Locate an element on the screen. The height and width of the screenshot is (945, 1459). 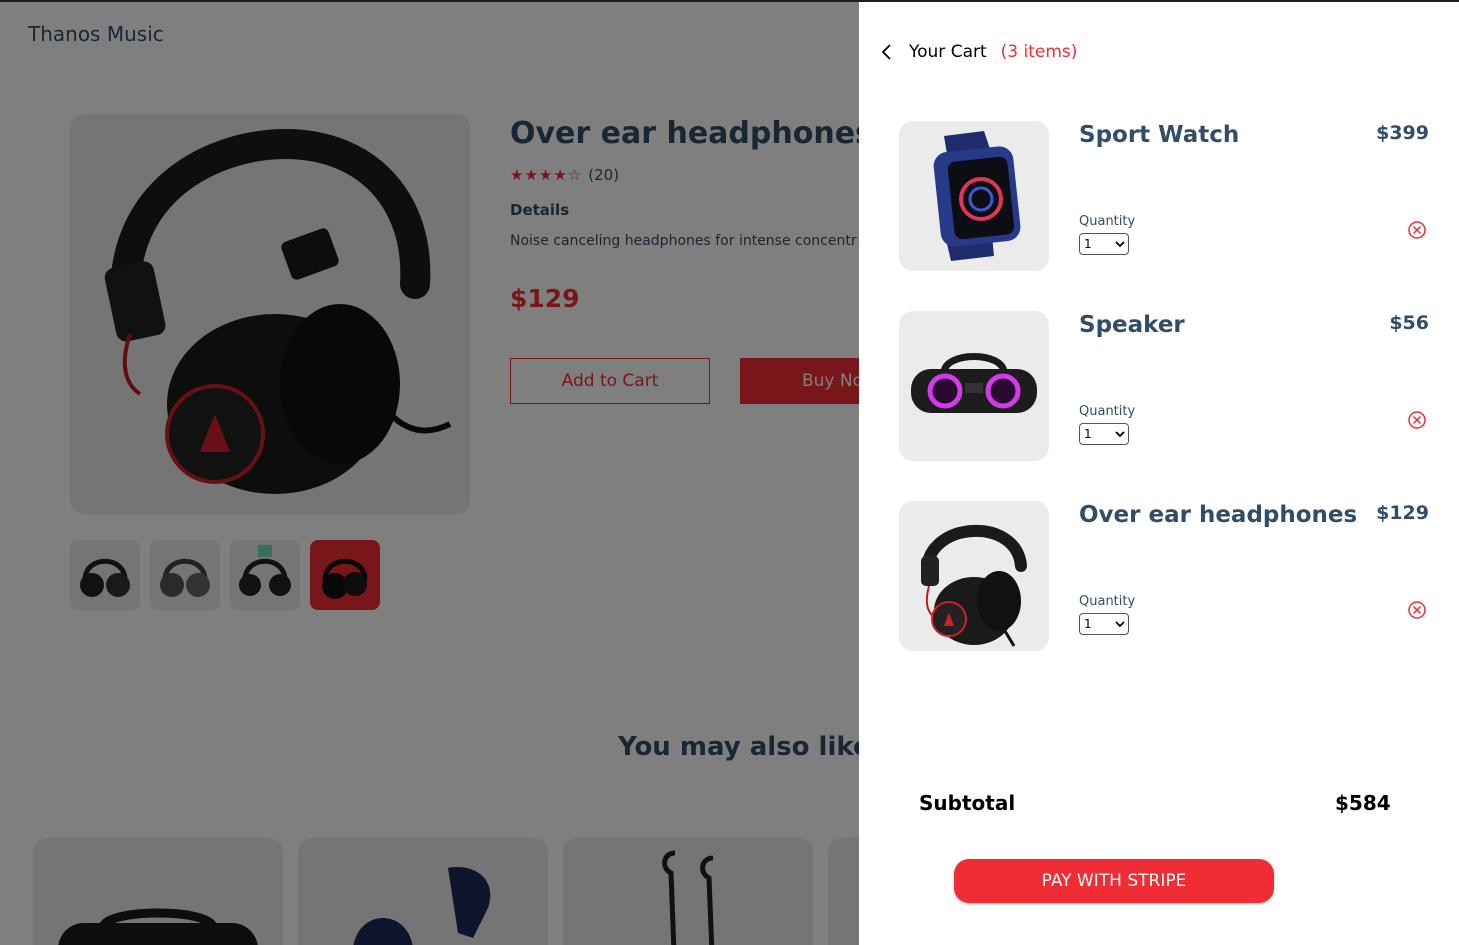
cart-item-price: $129 is located at coordinates (1402, 513).